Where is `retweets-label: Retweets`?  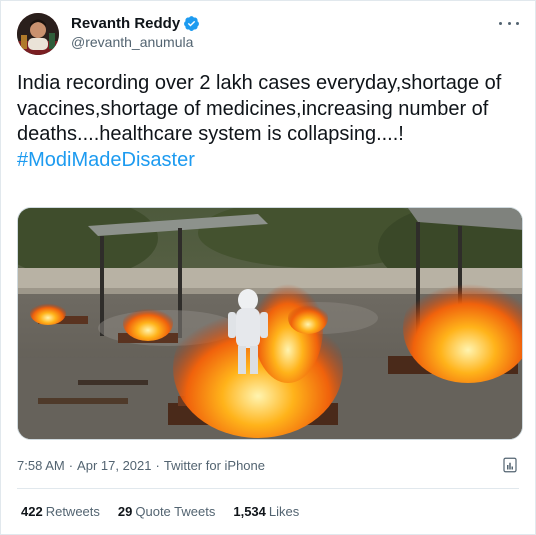 retweets-label: Retweets is located at coordinates (72, 511).